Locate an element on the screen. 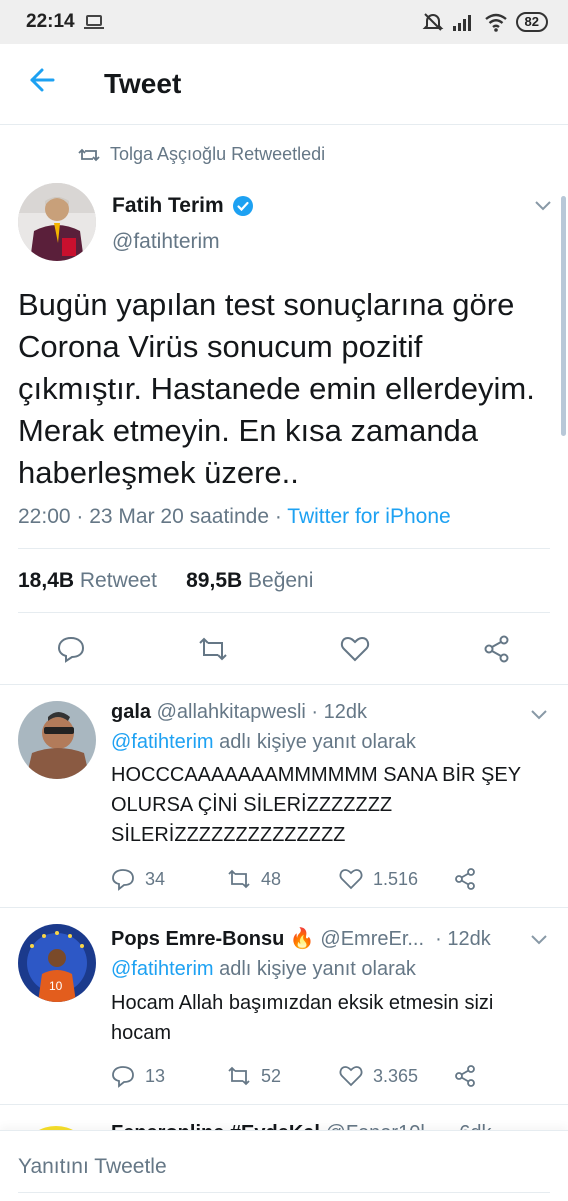 This screenshot has height=1201, width=568. tweet-source-link: Twitter for iPhone is located at coordinates (368, 516).